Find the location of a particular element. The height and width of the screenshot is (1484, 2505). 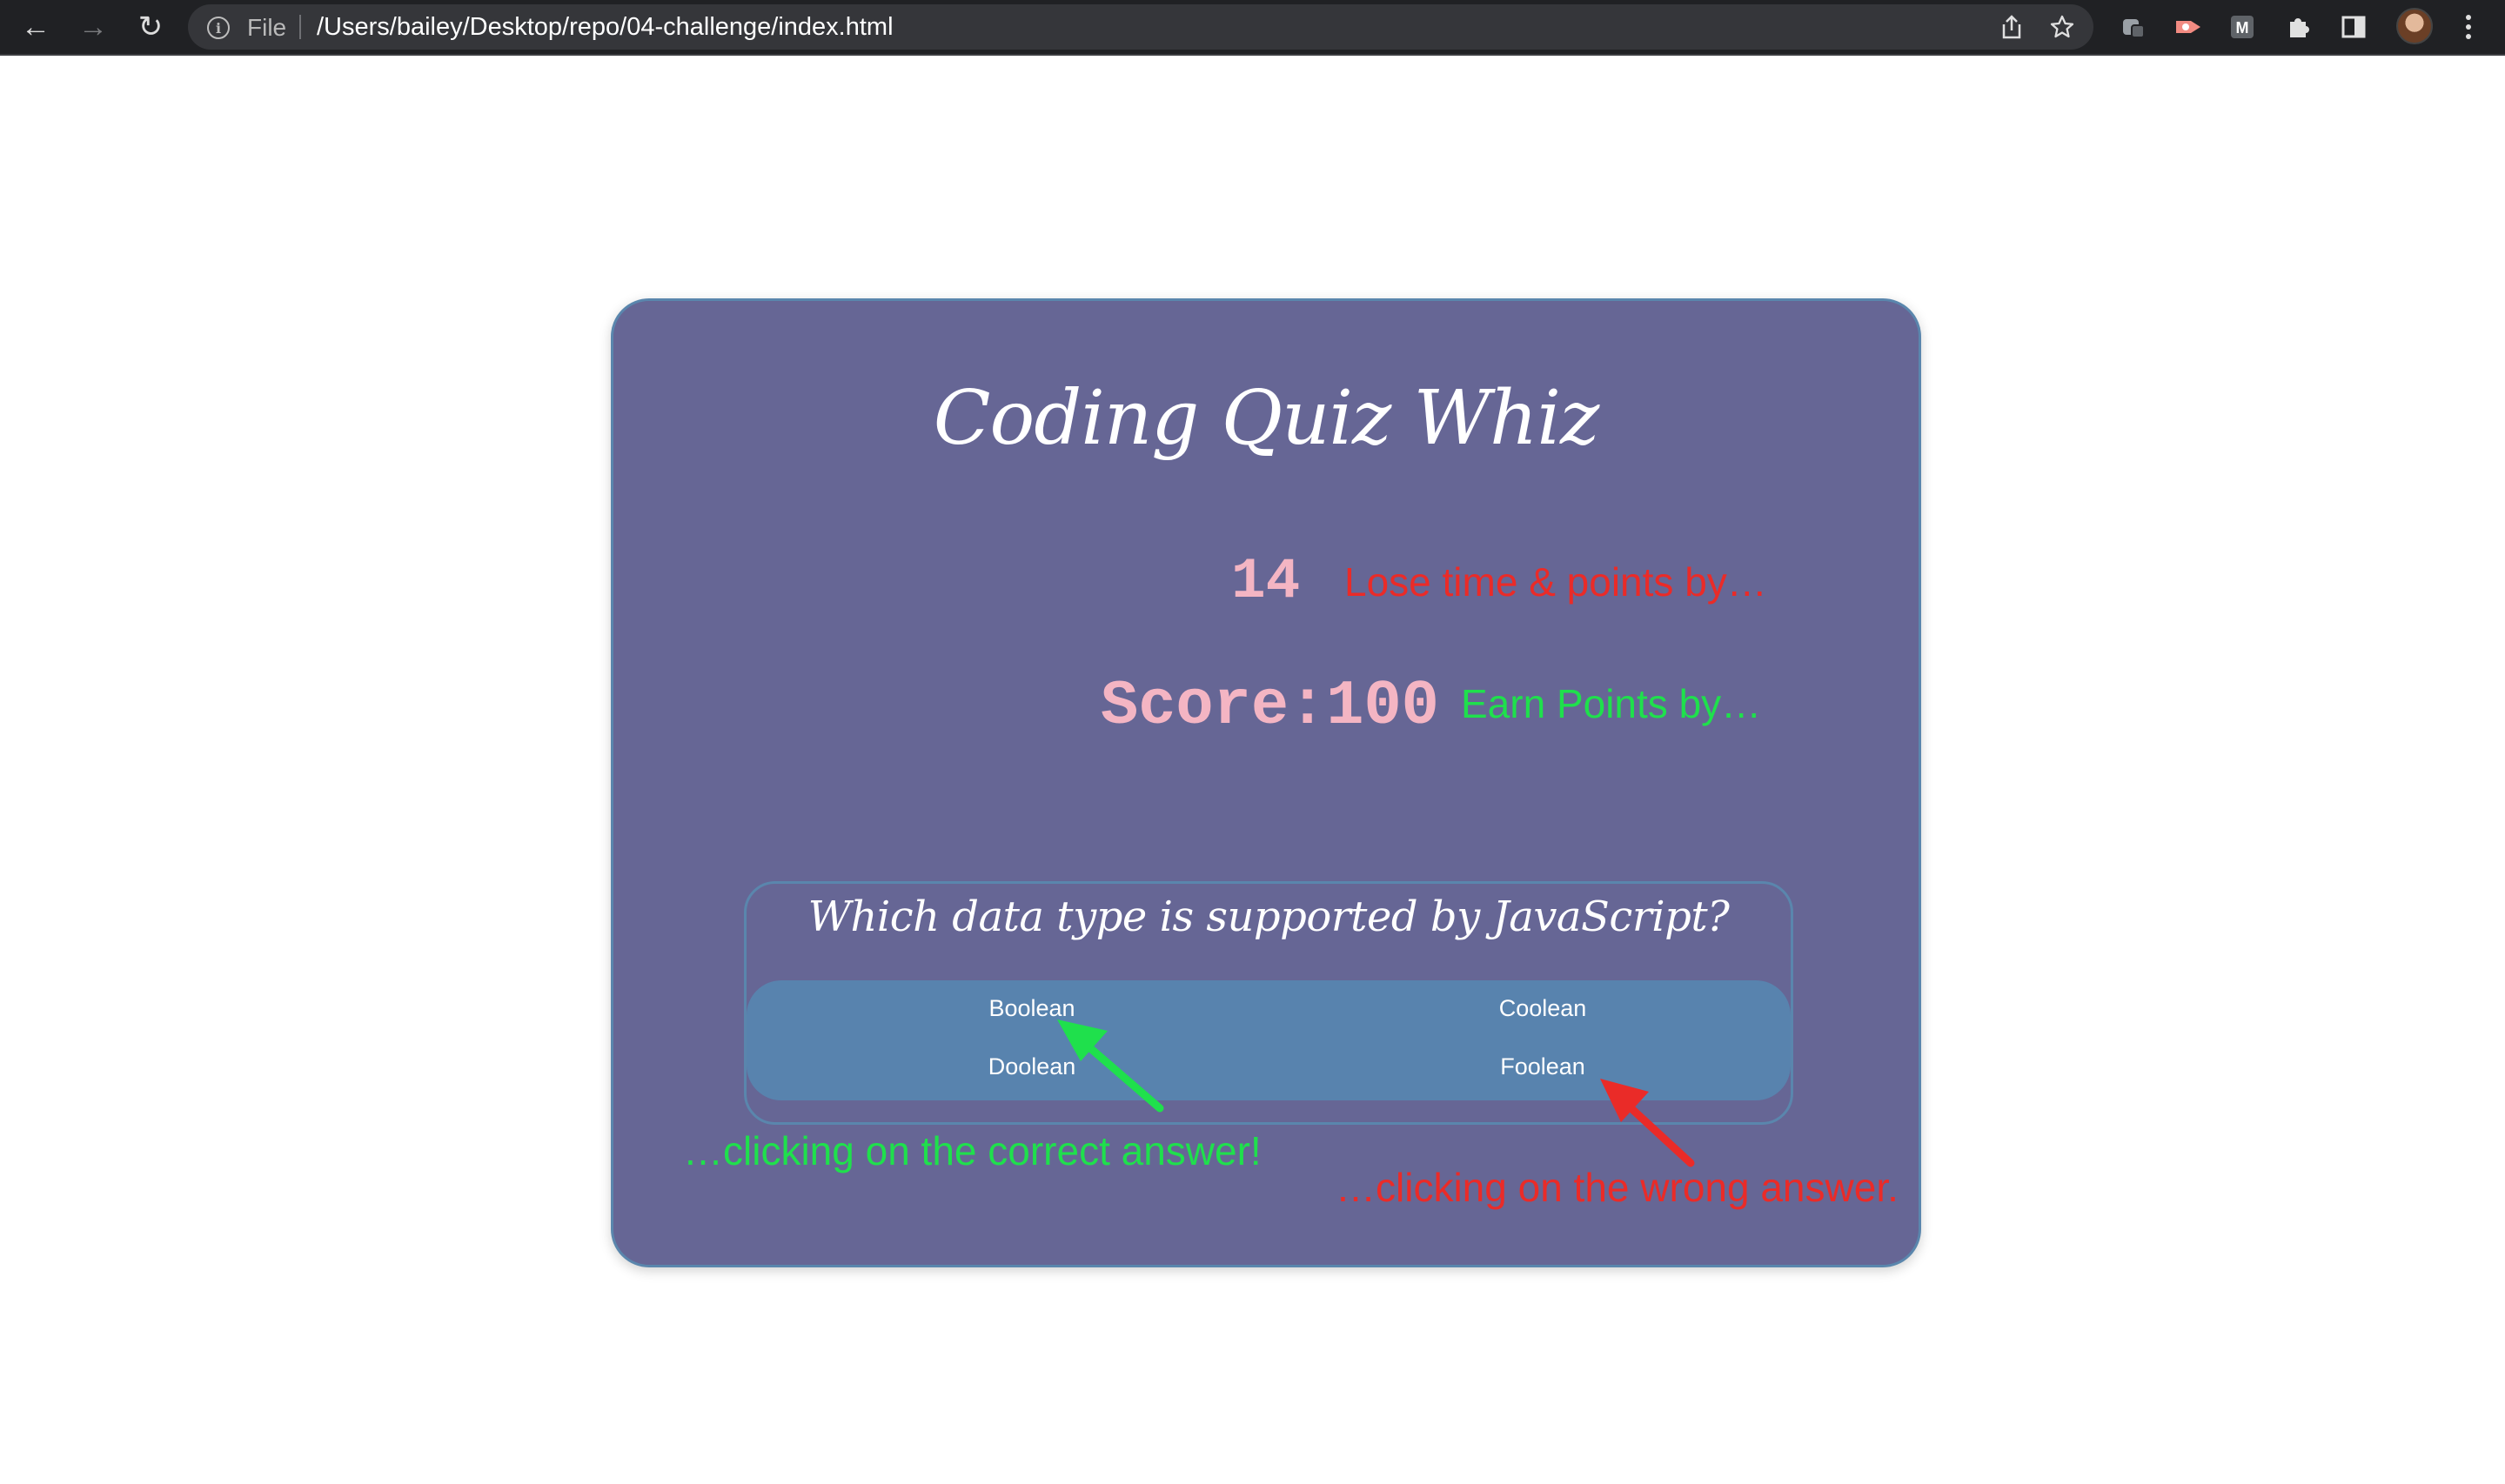

file-scheme-label: File is located at coordinates (267, 27).